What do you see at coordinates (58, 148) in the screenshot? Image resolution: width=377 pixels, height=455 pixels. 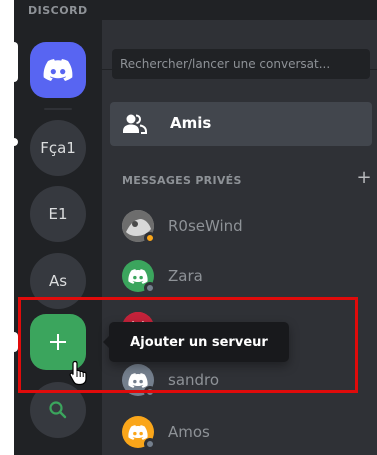 I see `server-fca1: Fça1` at bounding box center [58, 148].